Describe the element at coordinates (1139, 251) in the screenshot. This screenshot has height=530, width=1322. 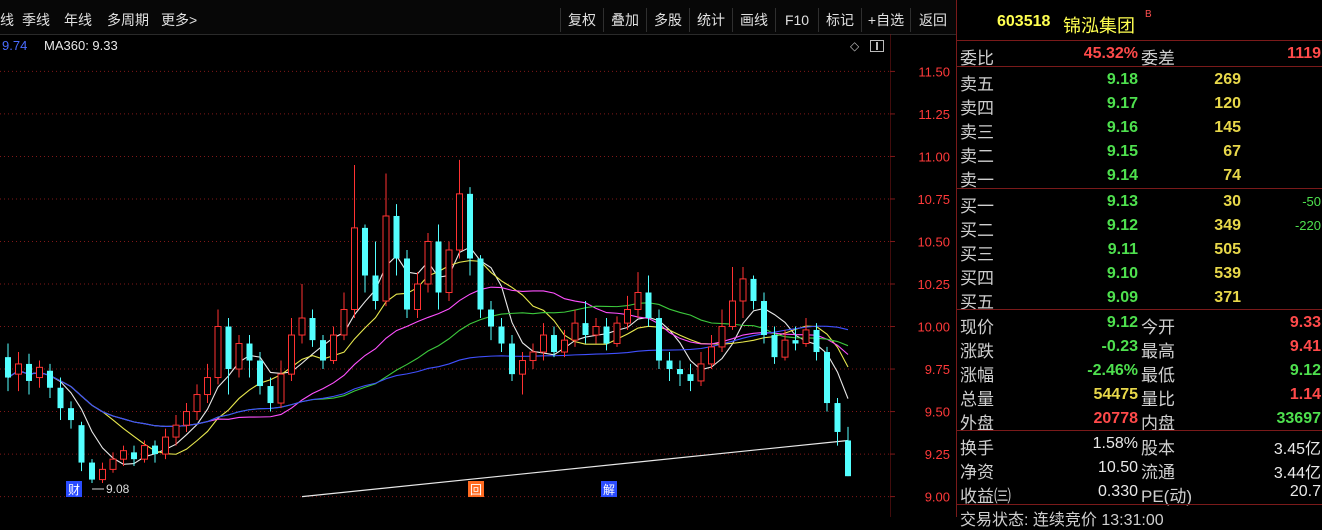
I see `buy-level-row: 买三 9.11 505` at that location.